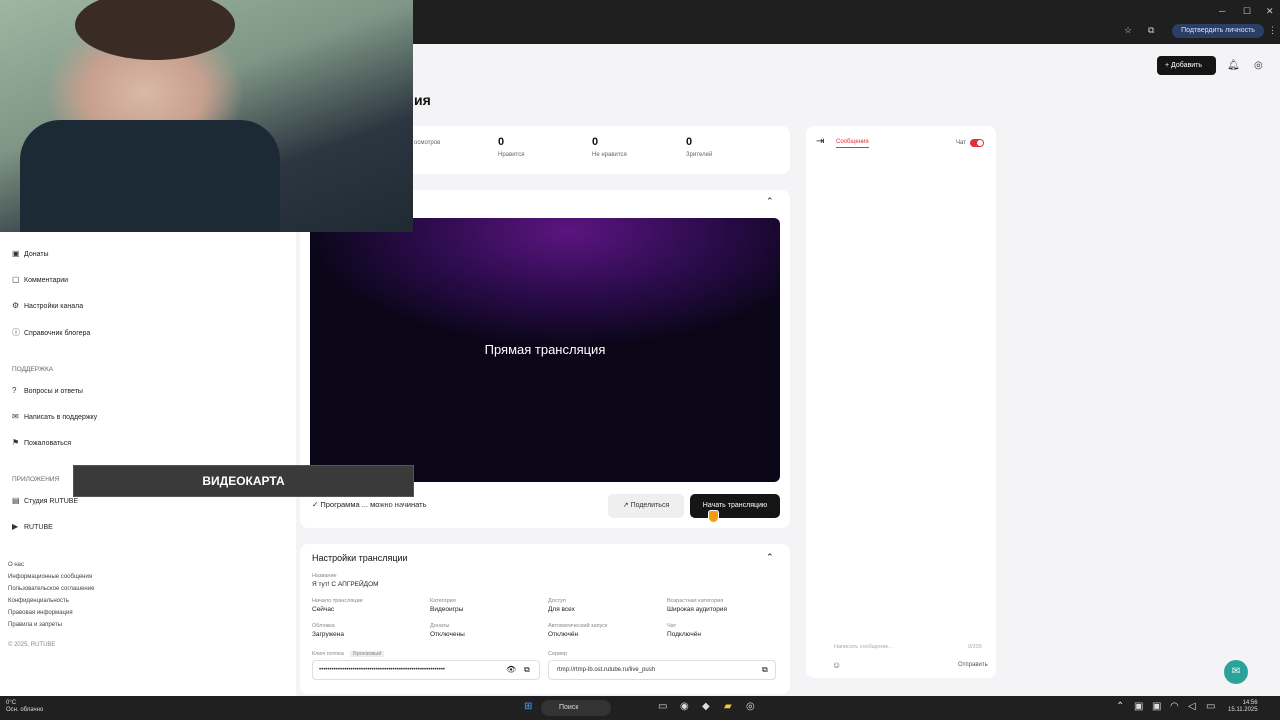 The image size is (1280, 720). What do you see at coordinates (977, 143) in the screenshot?
I see `chat-toggle` at bounding box center [977, 143].